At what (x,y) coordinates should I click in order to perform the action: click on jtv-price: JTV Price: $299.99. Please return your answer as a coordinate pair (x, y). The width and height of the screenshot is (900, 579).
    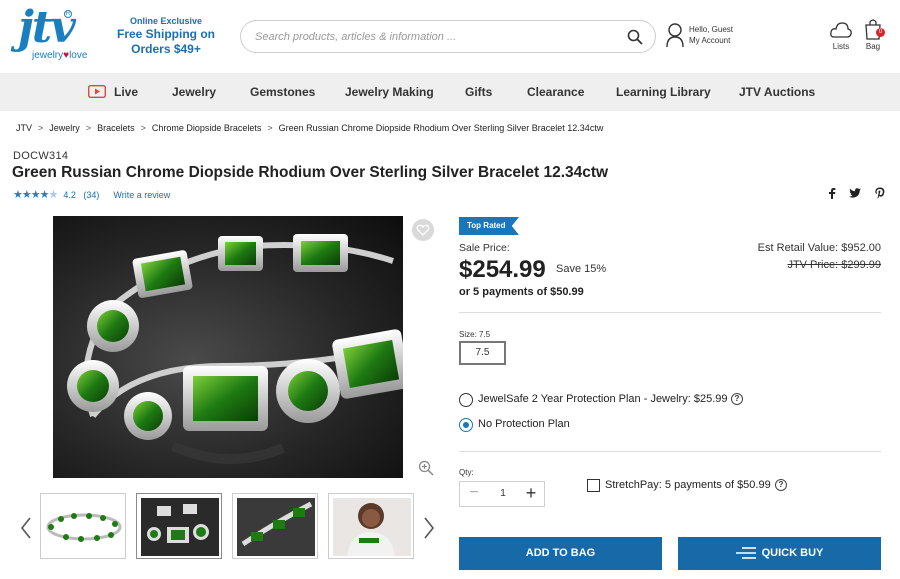
    Looking at the image, I should click on (834, 265).